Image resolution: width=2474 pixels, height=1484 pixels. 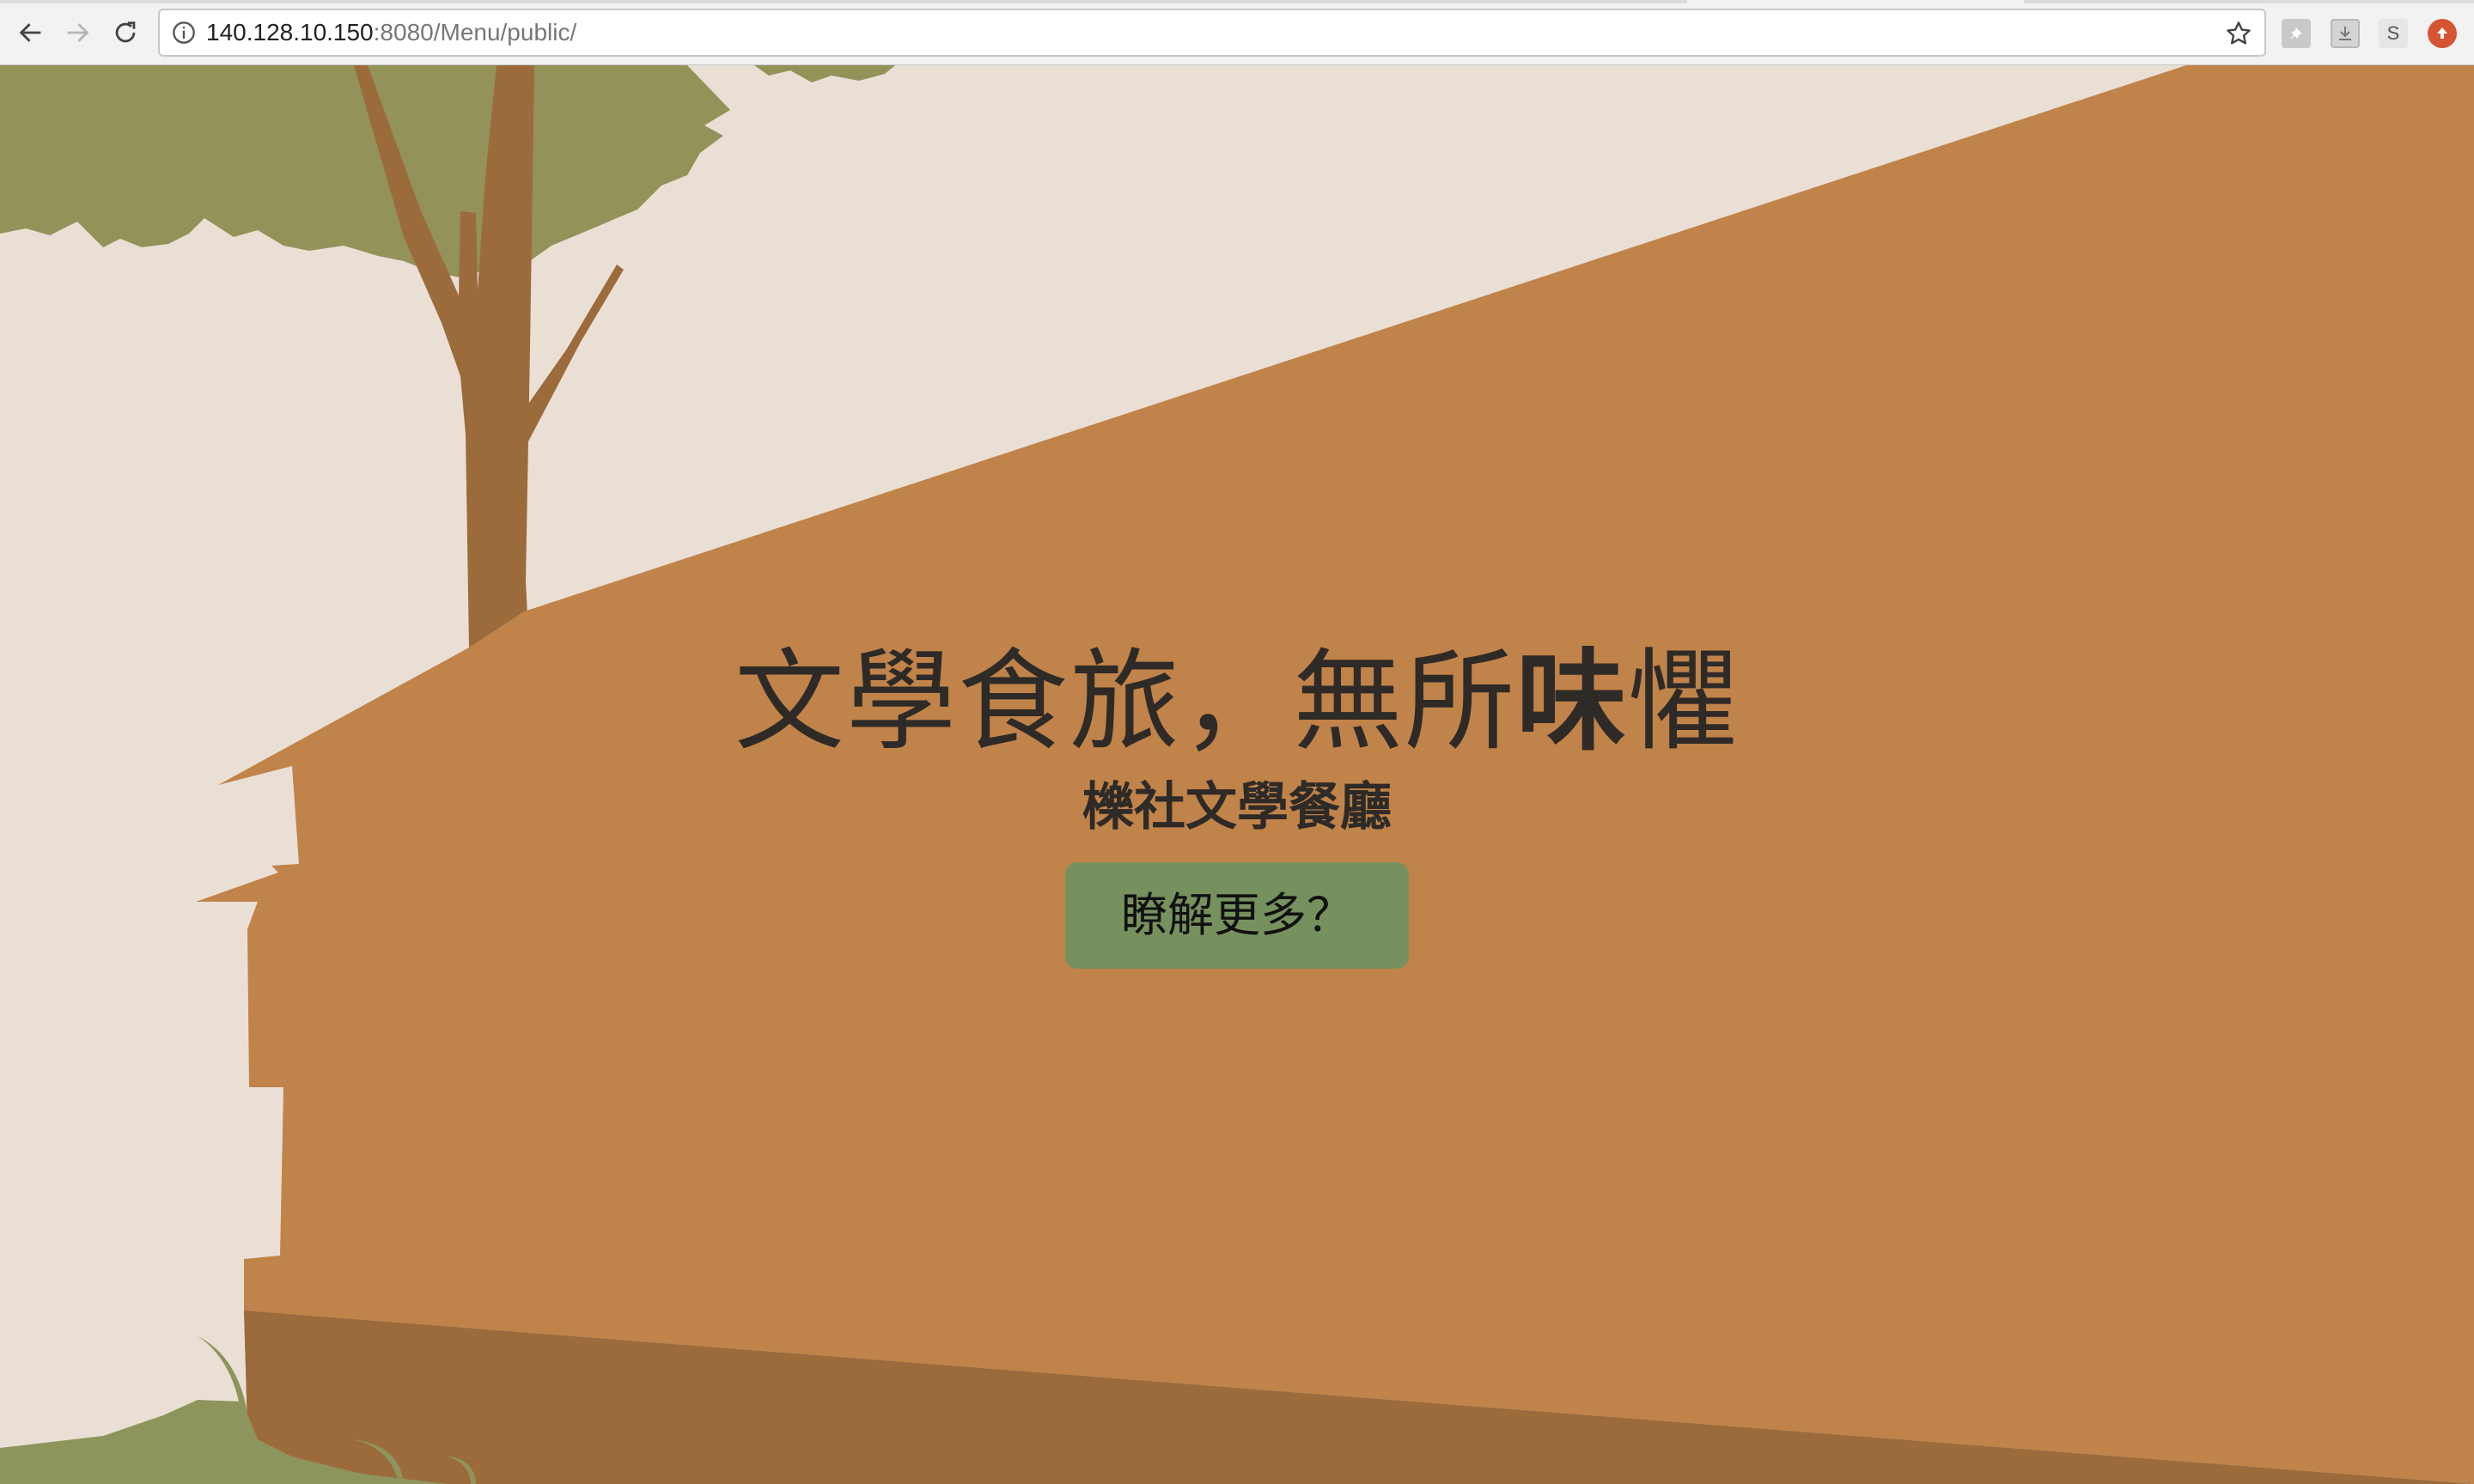 I want to click on pin-extension-icon, so click(x=2296, y=34).